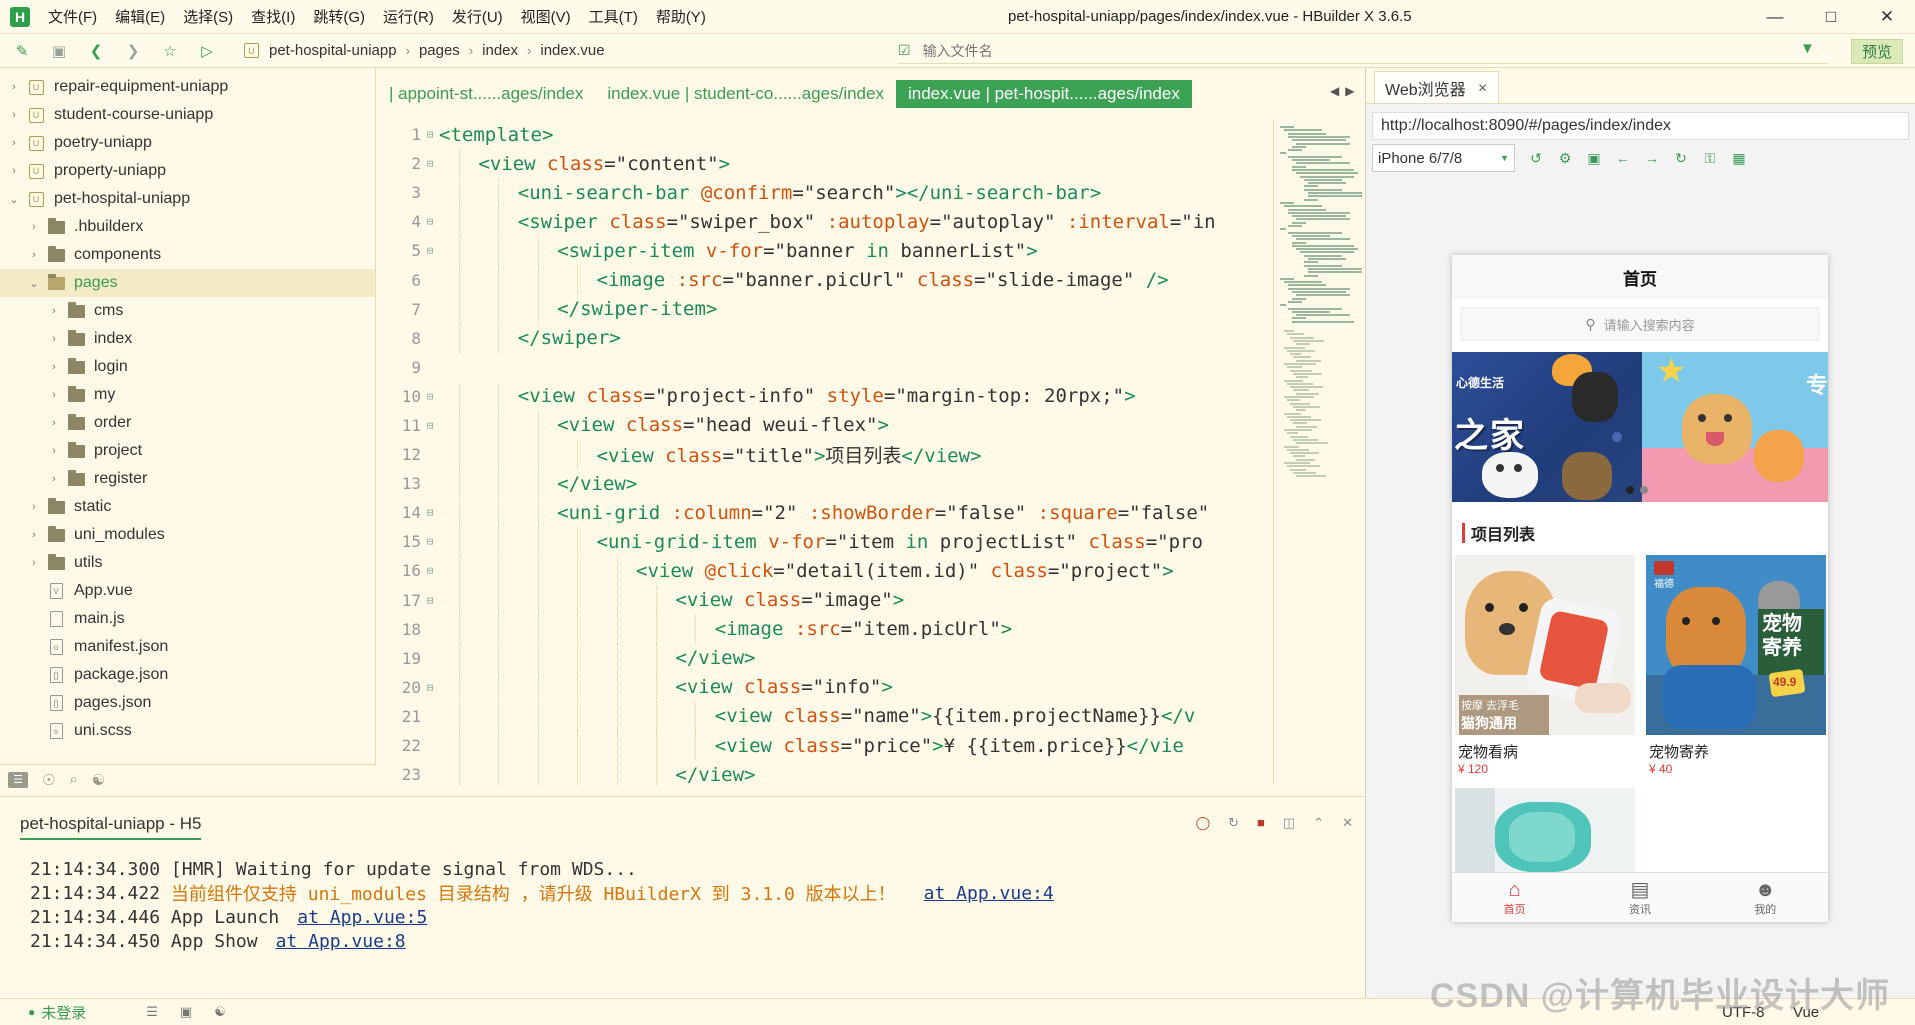  What do you see at coordinates (1765, 897) in the screenshot?
I see `tab-mine: ☻ 我的` at bounding box center [1765, 897].